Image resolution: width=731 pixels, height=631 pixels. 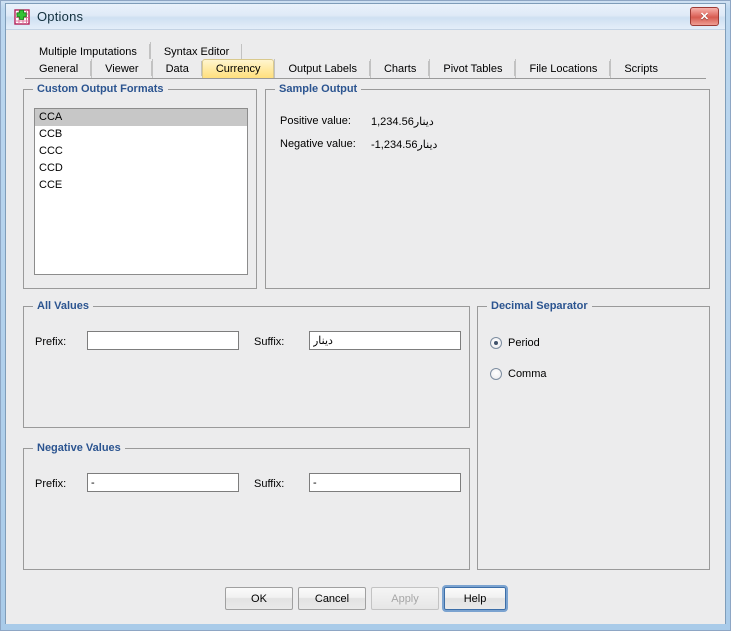 I want to click on tab-scripts: Scripts, so click(x=640, y=68).